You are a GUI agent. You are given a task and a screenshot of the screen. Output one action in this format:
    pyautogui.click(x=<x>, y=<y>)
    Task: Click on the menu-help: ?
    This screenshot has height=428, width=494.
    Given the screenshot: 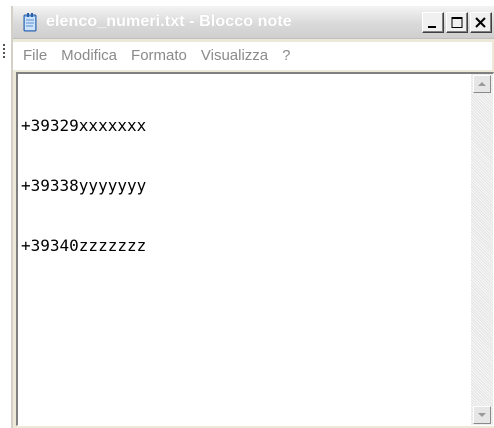 What is the action you would take?
    pyautogui.click(x=283, y=56)
    